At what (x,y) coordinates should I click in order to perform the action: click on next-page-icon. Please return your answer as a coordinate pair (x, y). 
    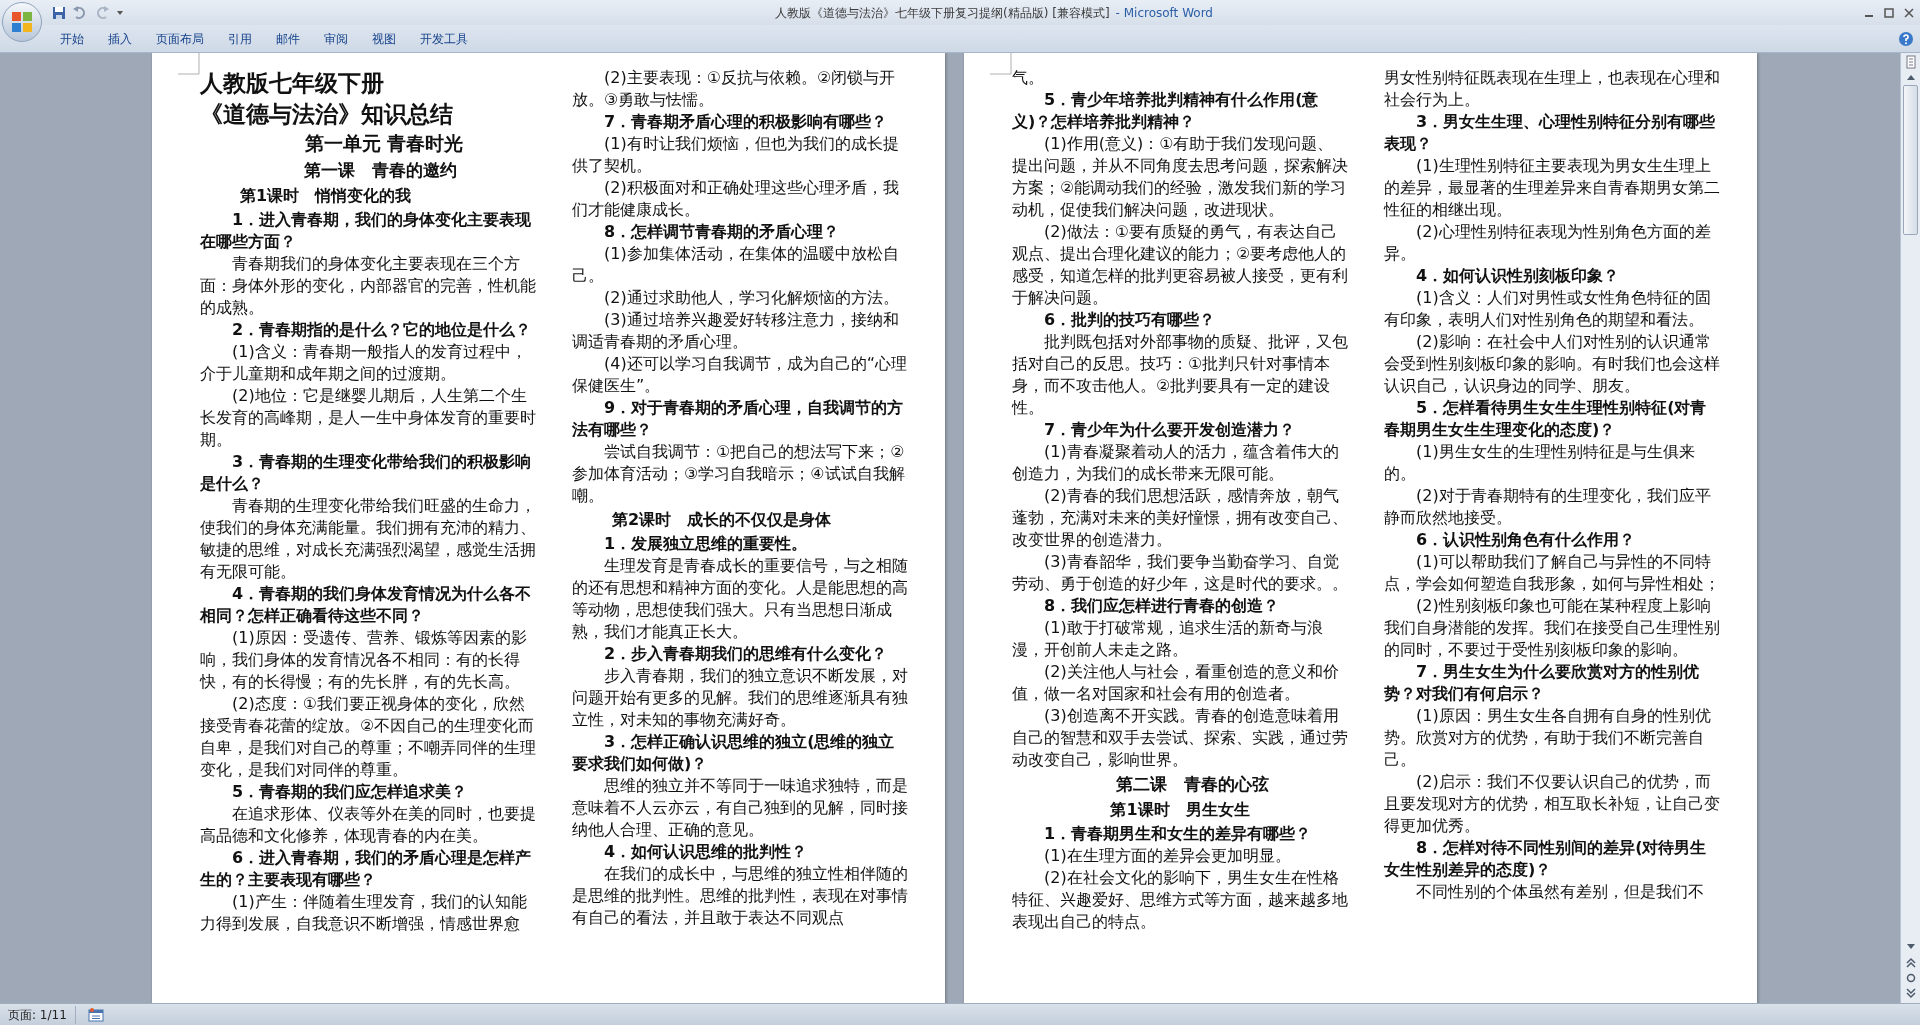
    Looking at the image, I should click on (1910, 993).